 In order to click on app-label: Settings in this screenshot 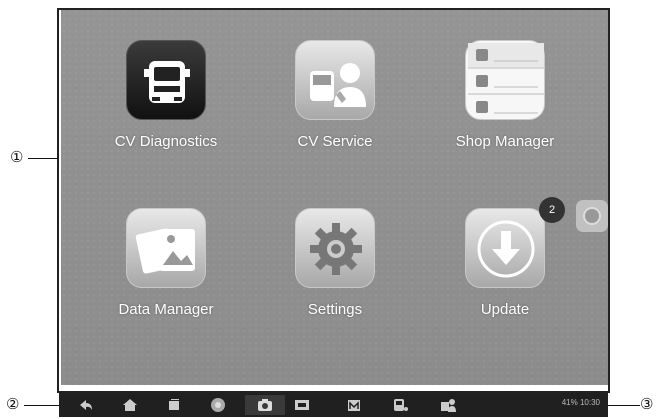, I will do `click(335, 309)`.